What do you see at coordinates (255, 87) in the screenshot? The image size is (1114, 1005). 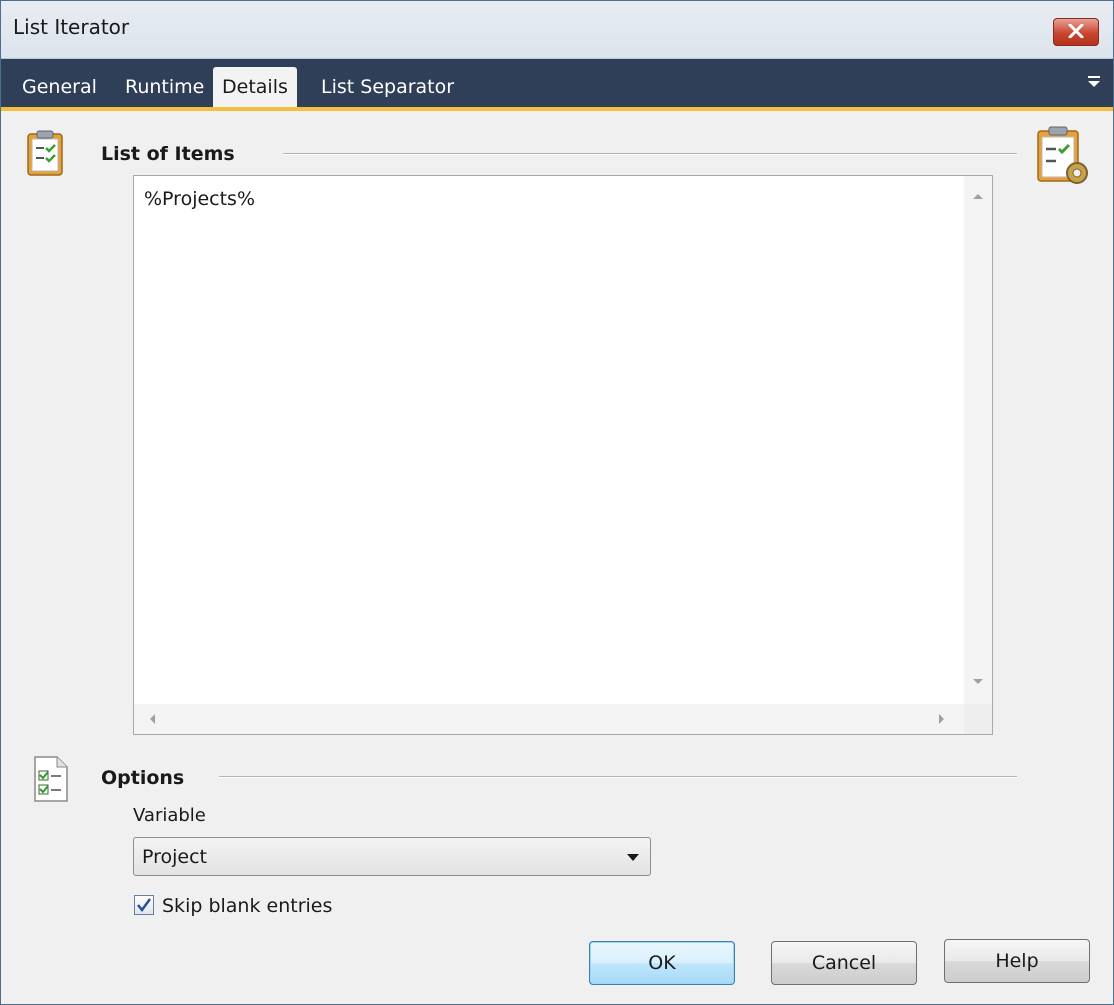 I see `tab-details: Details` at bounding box center [255, 87].